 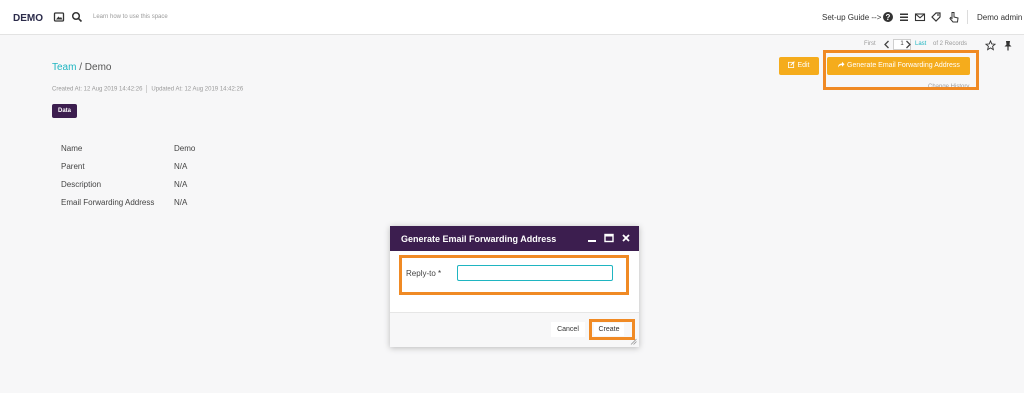 I want to click on search-hint: Learn how to use this space, so click(x=130, y=17).